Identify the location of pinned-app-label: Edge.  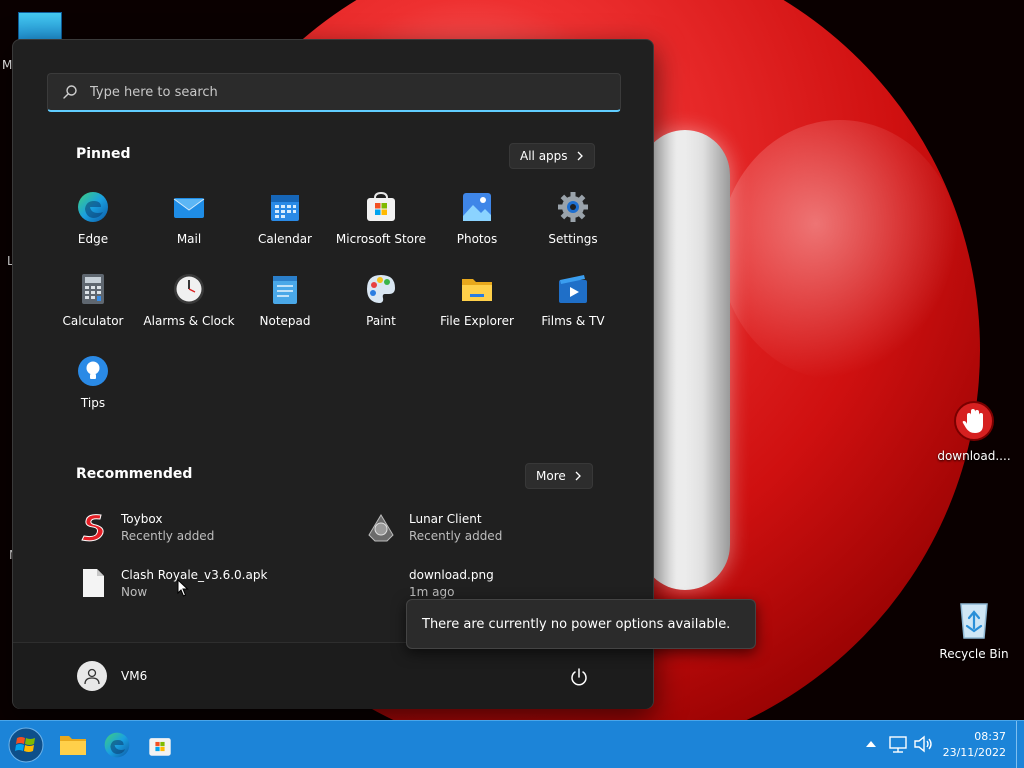
(93, 239).